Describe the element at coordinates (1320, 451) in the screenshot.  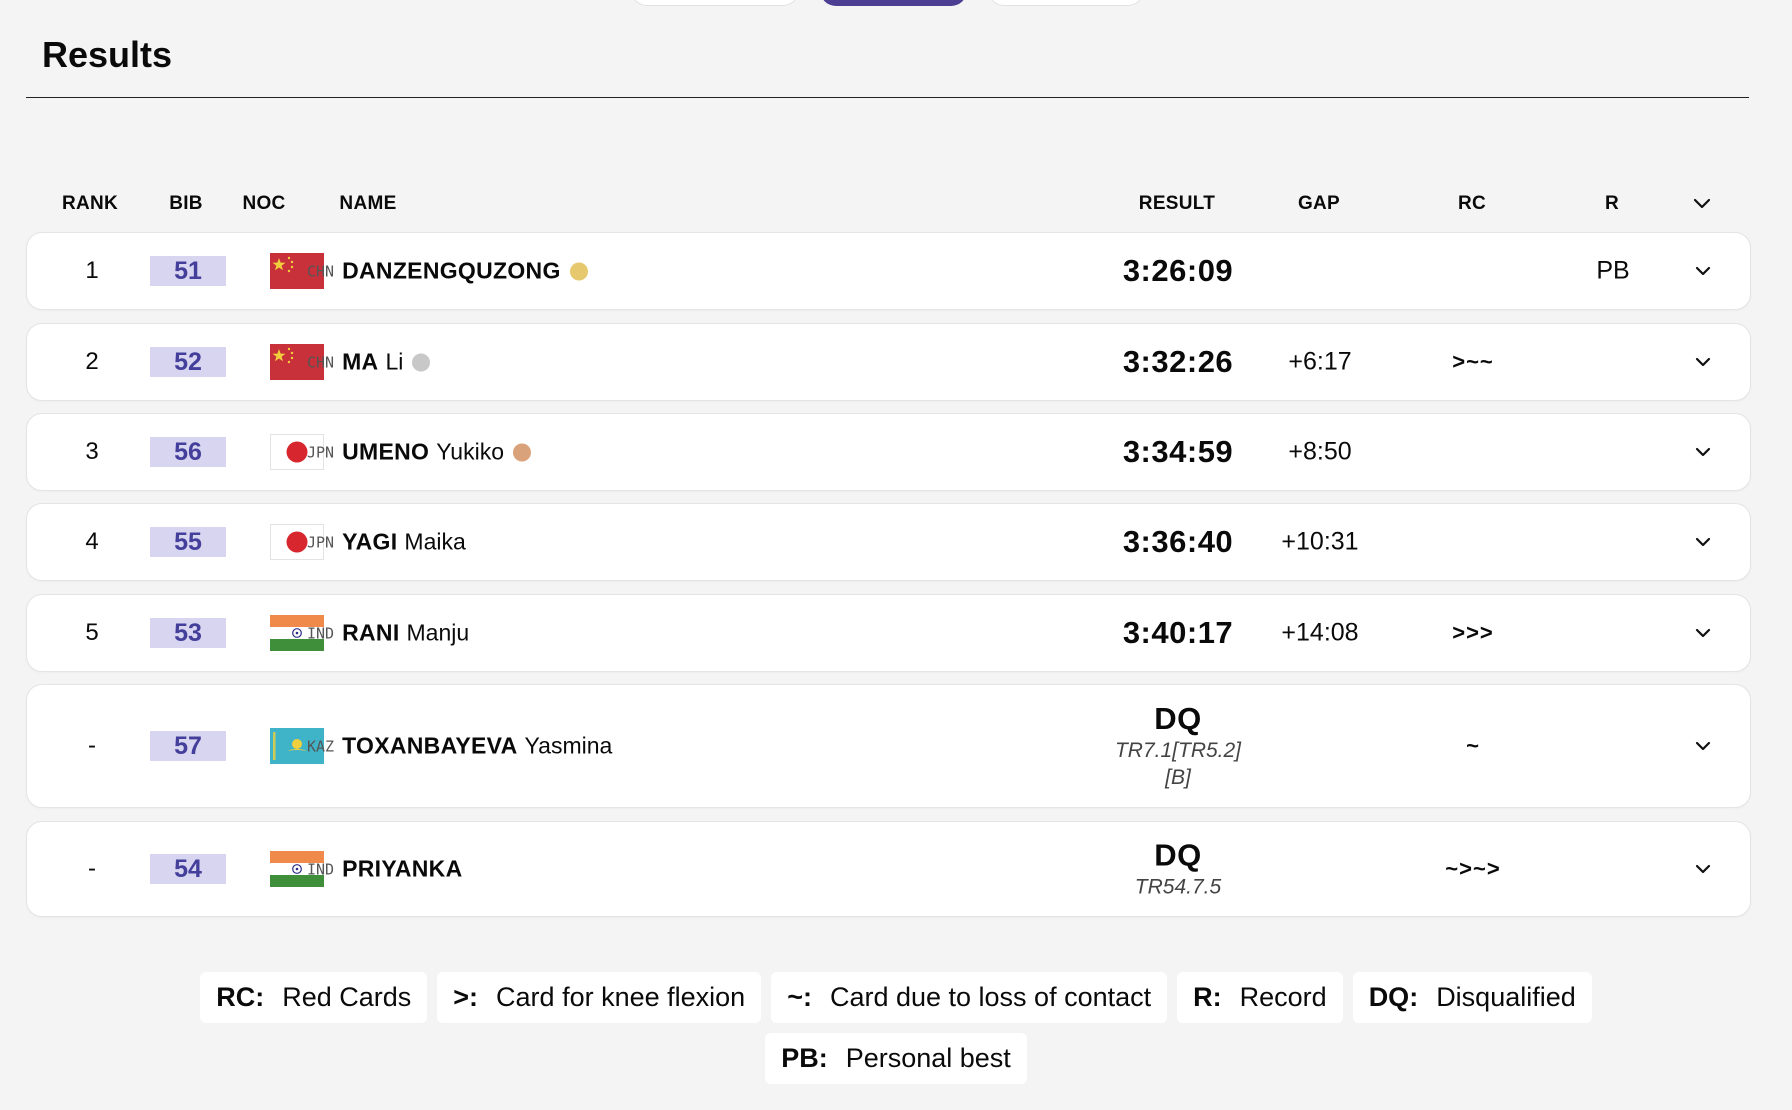
I see `gap: +8:50` at that location.